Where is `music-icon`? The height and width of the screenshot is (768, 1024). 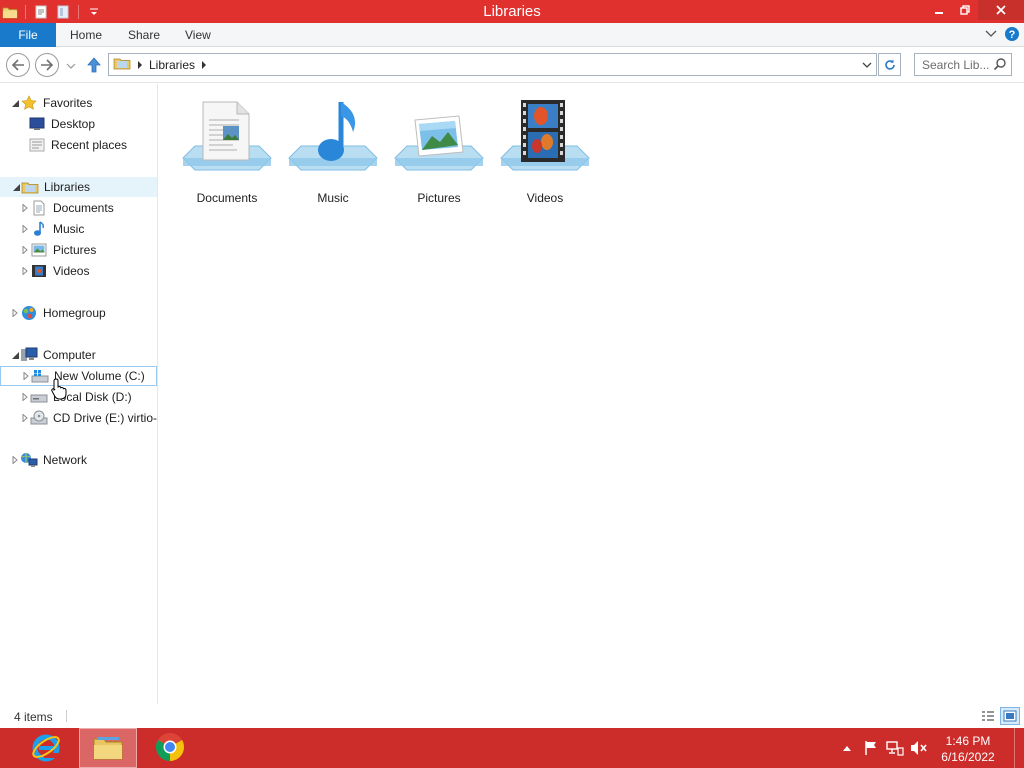 music-icon is located at coordinates (39, 229).